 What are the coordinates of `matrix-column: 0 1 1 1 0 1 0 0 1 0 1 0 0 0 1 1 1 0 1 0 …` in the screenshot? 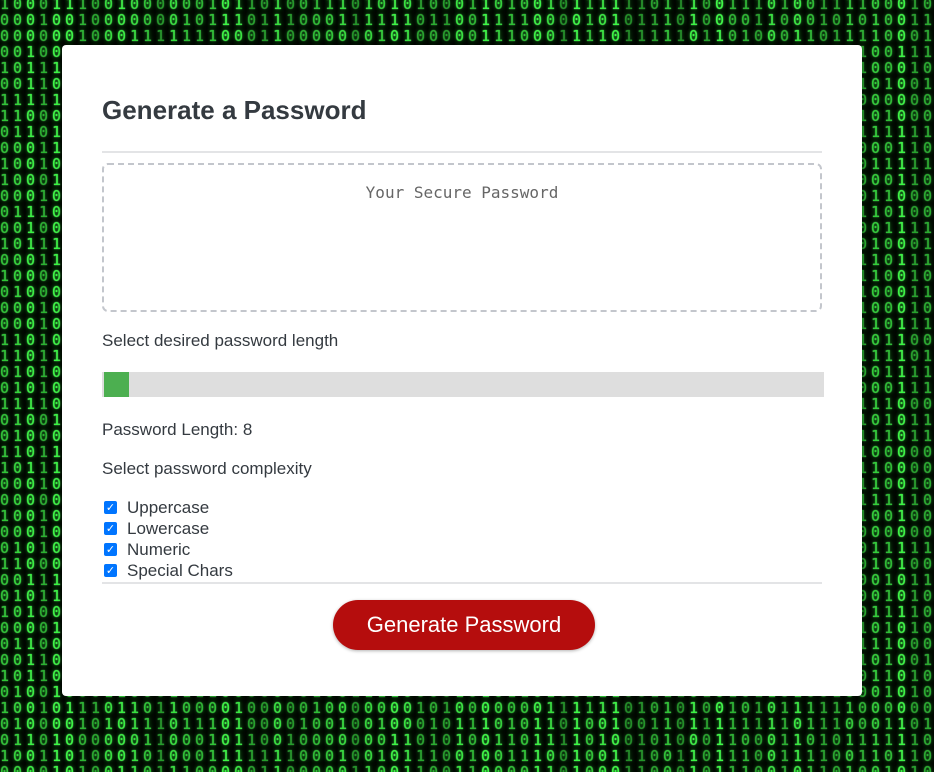 It's located at (928, 386).